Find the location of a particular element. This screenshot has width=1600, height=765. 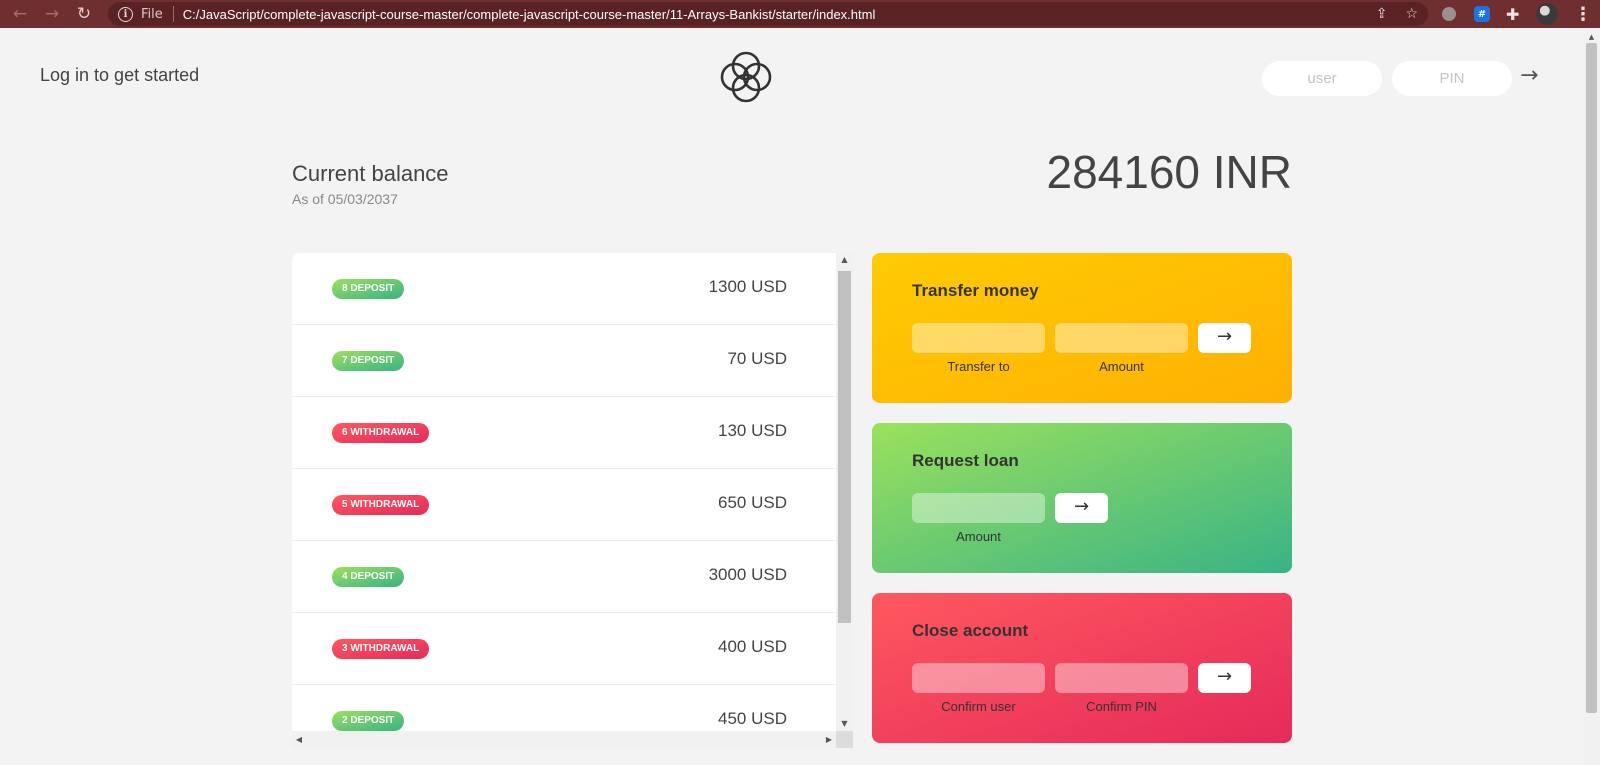

movement-row: 3 withdrawal 400 USD is located at coordinates (563, 649).